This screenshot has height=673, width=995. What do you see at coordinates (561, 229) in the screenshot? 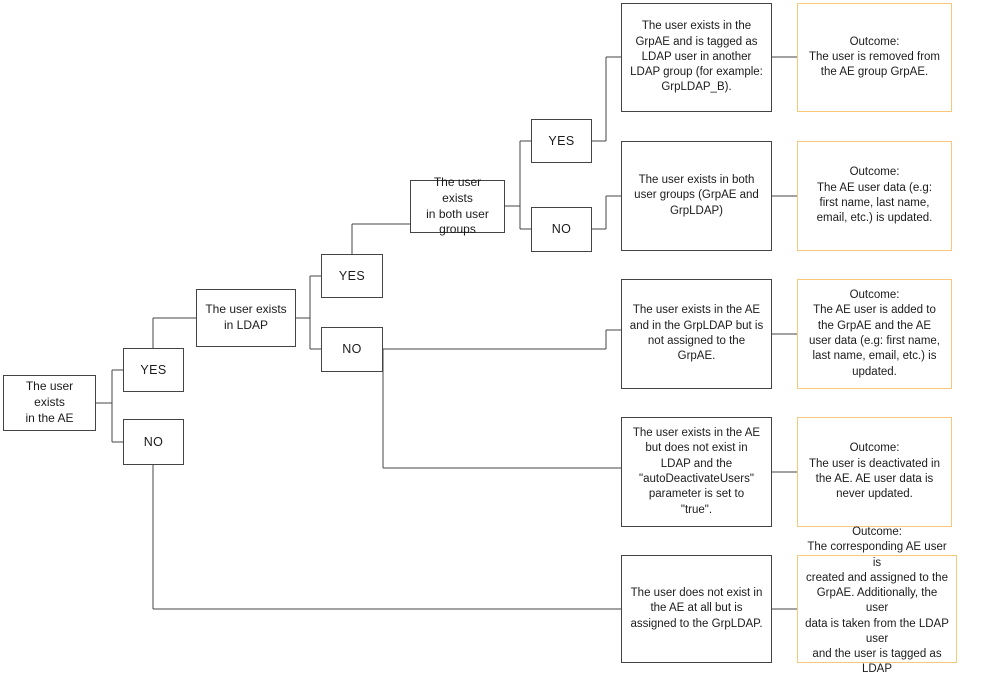
I see `decision-level3-no: NO` at bounding box center [561, 229].